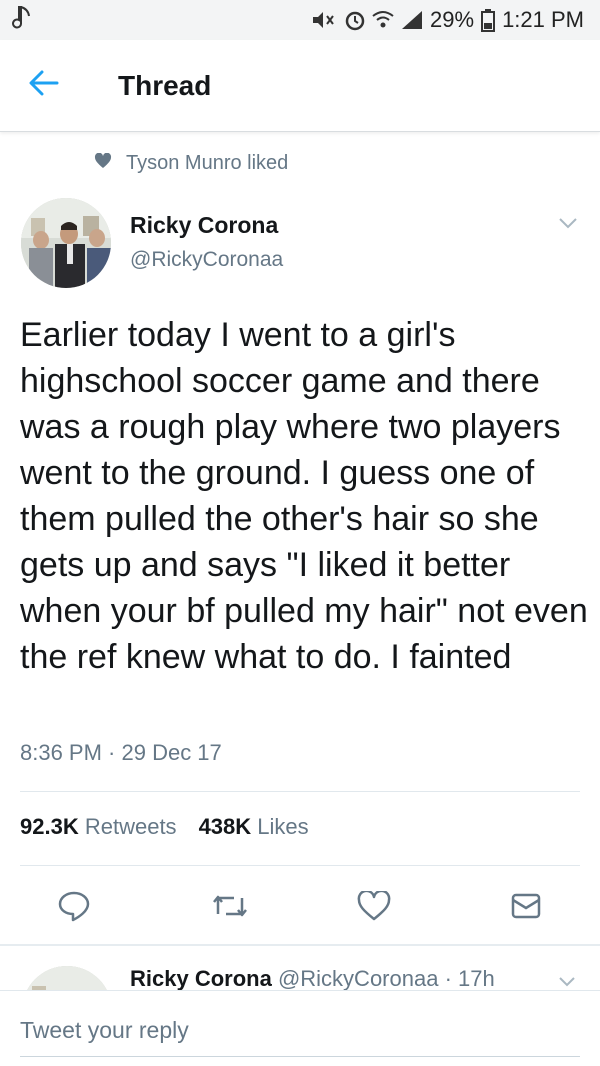  Describe the element at coordinates (452, 19) in the screenshot. I see `battery-text: 29%` at that location.